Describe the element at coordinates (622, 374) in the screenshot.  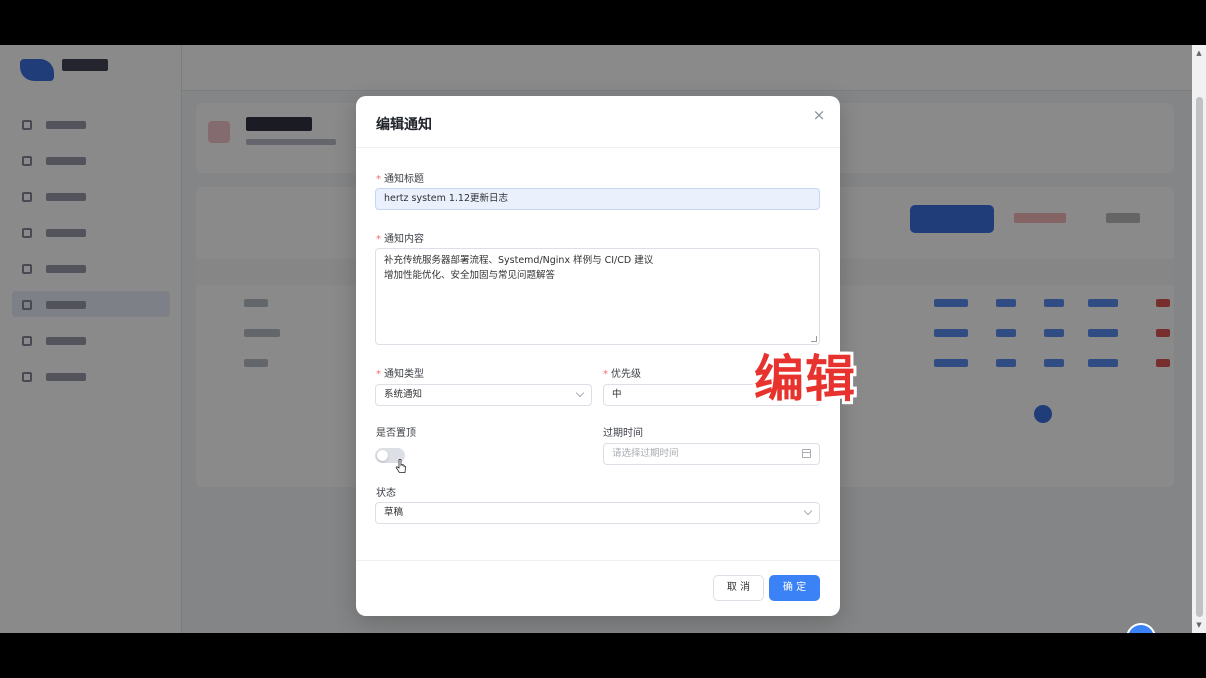
I see `priority-label: * 优先级` at that location.